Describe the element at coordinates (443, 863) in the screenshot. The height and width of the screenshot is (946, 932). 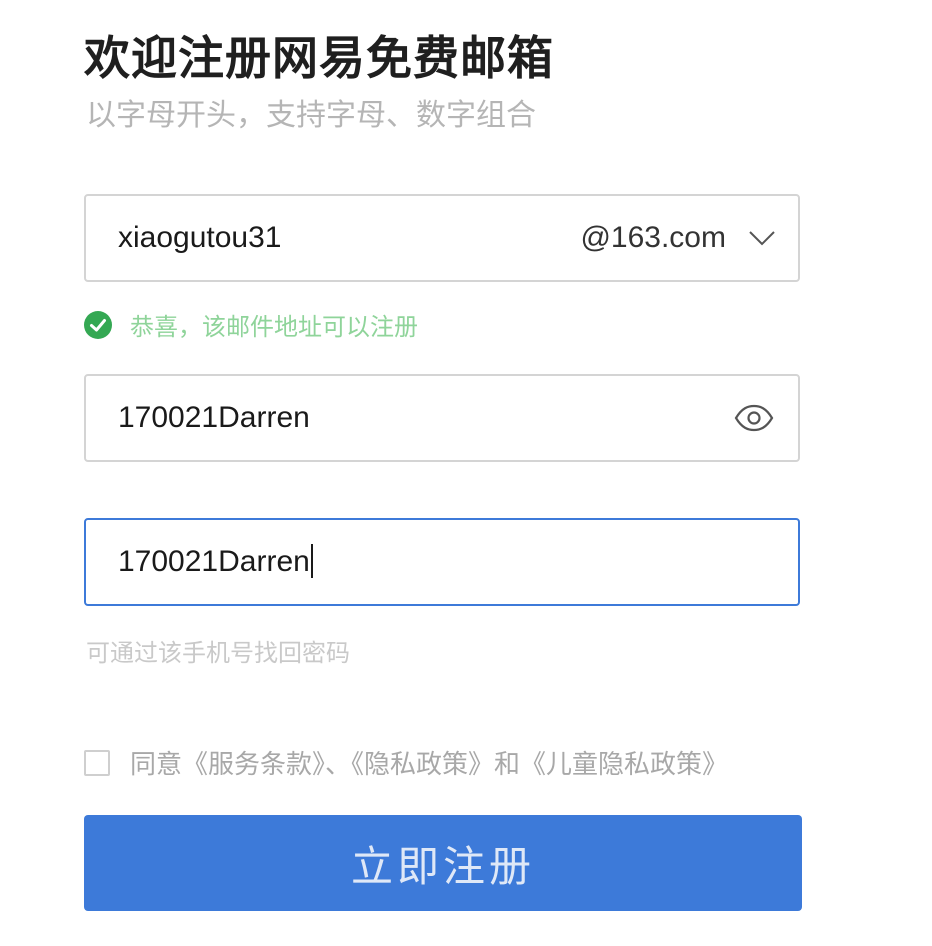
I see `register-button: 立即注册` at that location.